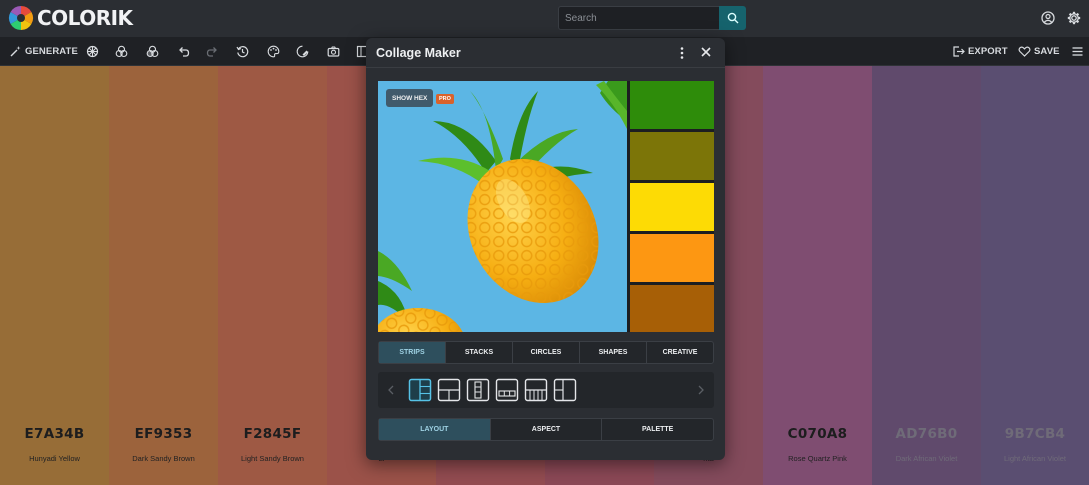 The width and height of the screenshot is (1089, 485). I want to click on swatch-color-name: Hunyadi Yellow, so click(54, 458).